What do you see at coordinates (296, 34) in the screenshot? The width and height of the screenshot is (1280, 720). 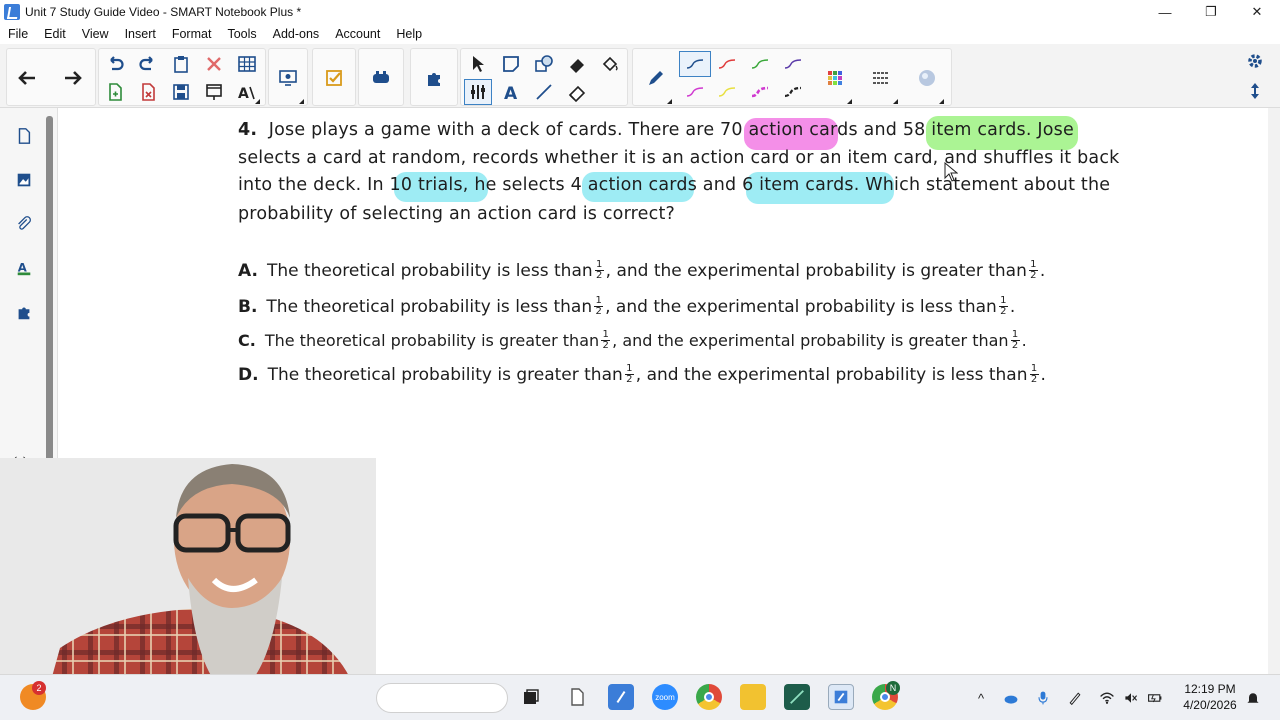 I see `menu-add-ons: Add-ons` at bounding box center [296, 34].